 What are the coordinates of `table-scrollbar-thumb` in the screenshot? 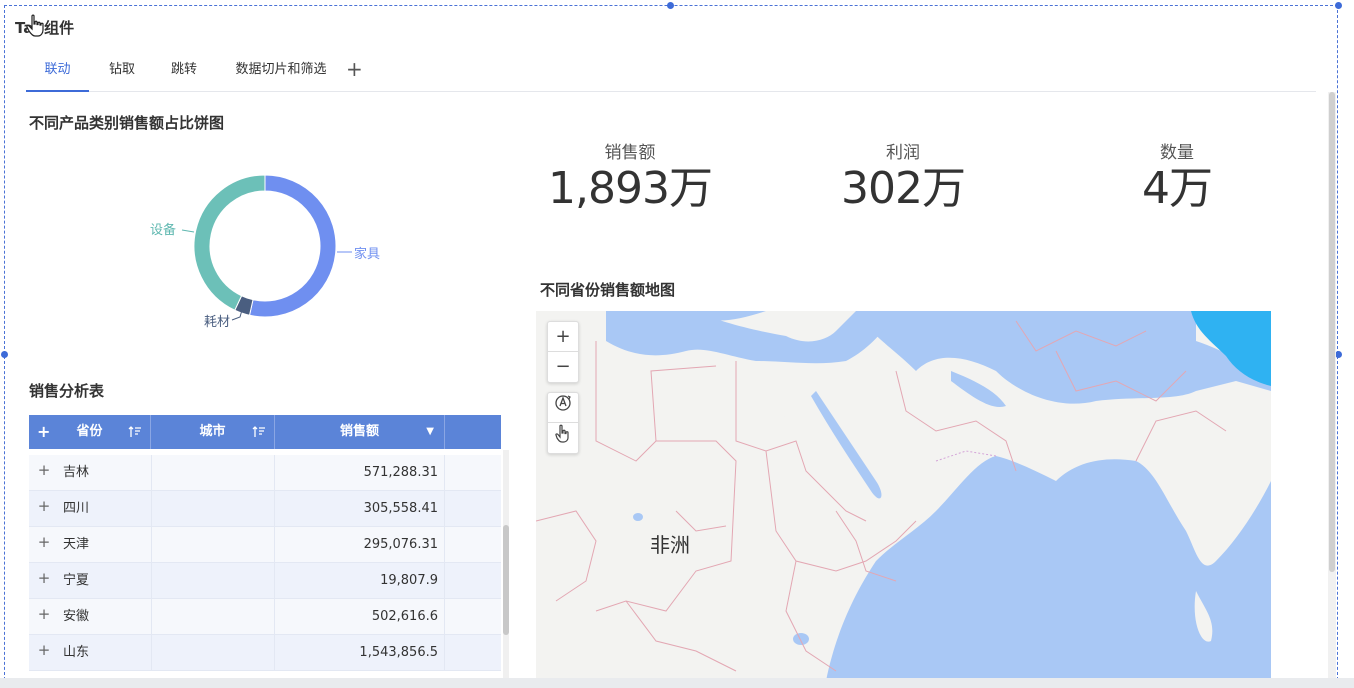 It's located at (506, 580).